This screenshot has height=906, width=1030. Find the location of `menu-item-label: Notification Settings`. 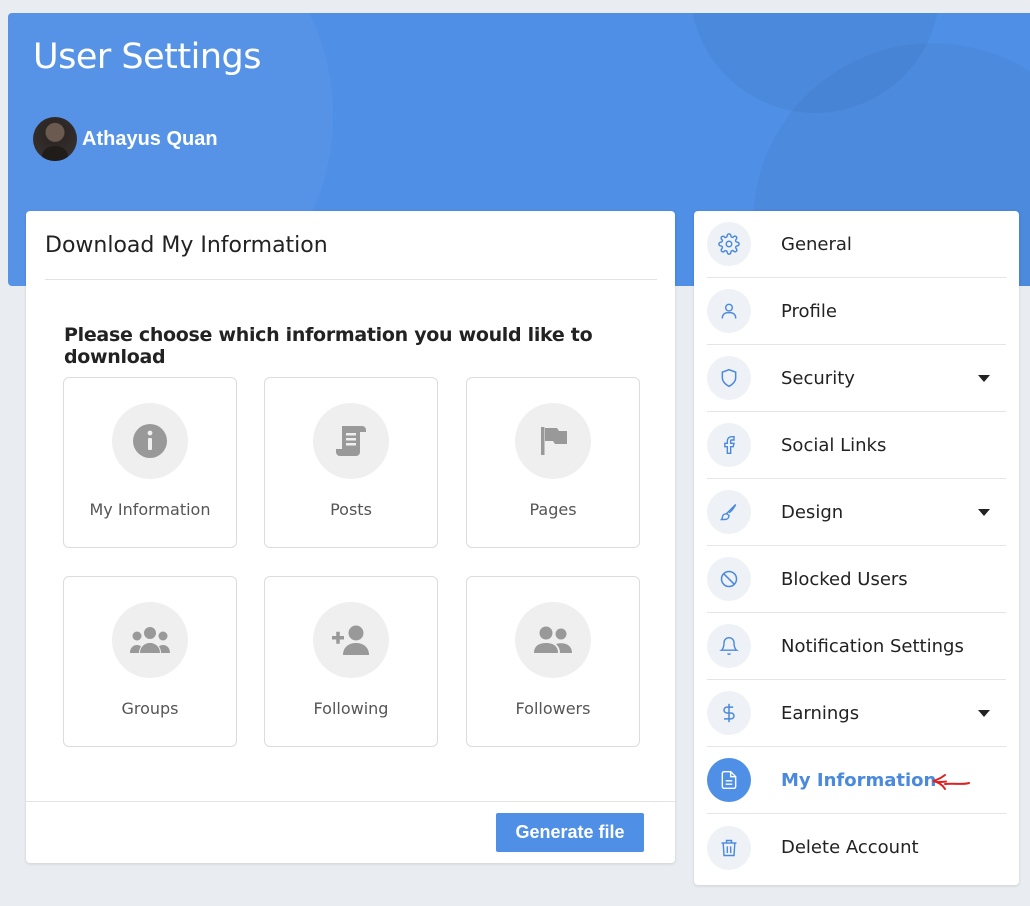

menu-item-label: Notification Settings is located at coordinates (872, 646).